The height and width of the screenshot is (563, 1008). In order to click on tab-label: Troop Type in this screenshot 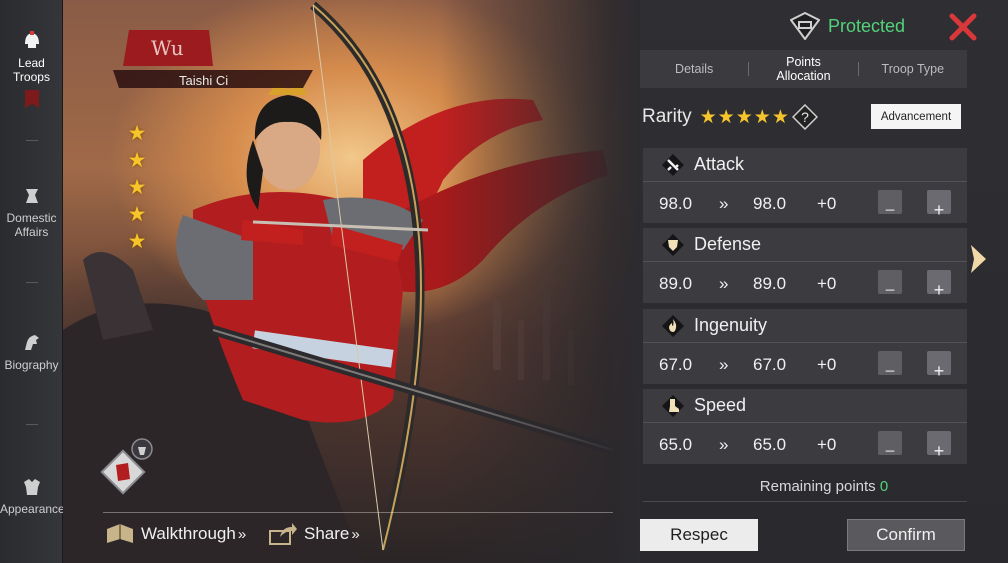, I will do `click(913, 69)`.